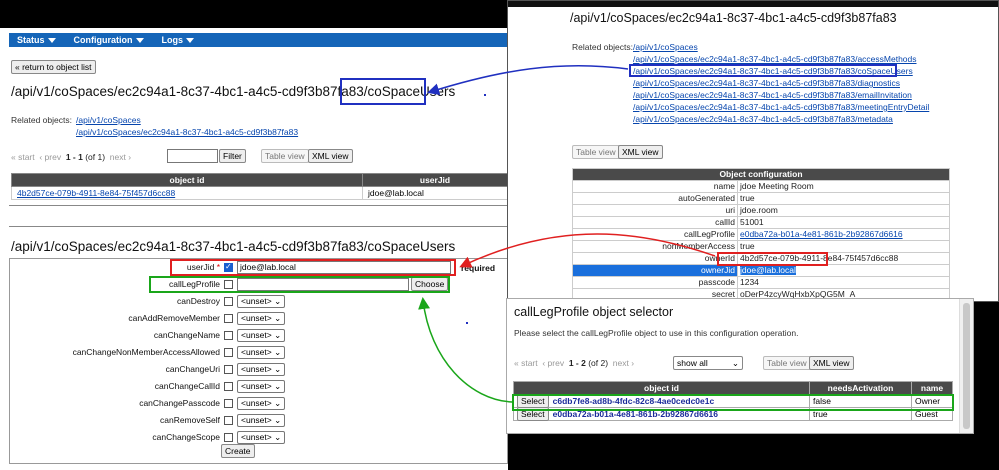 The height and width of the screenshot is (470, 999). I want to click on show-all-select: show all ⌄, so click(708, 363).